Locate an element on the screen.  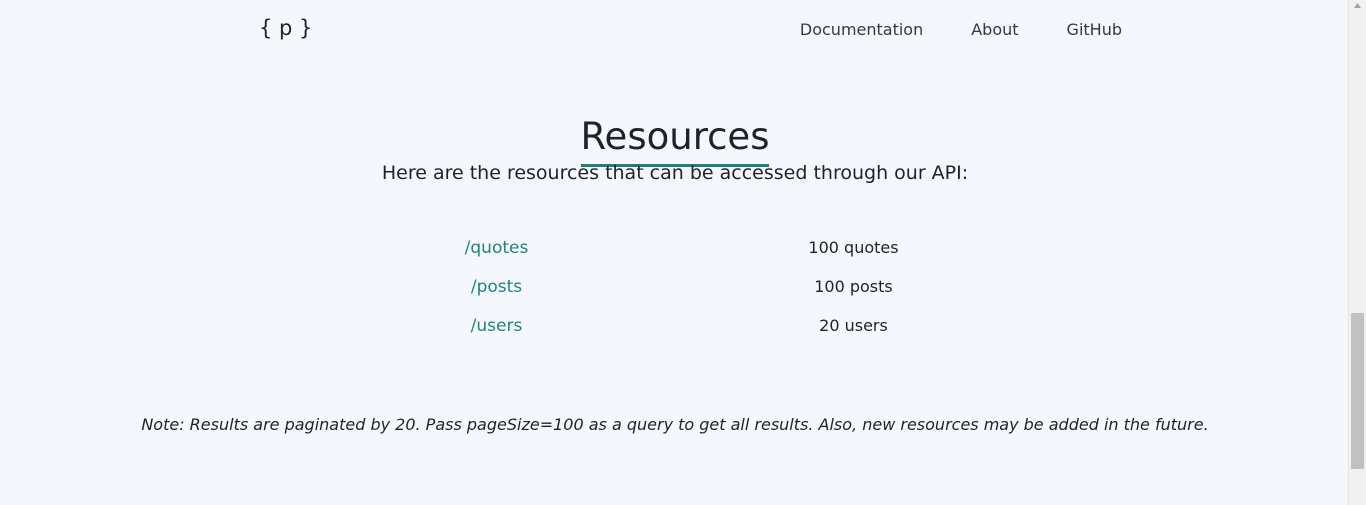
quotes-endpoint-link: /quotes is located at coordinates (496, 248).